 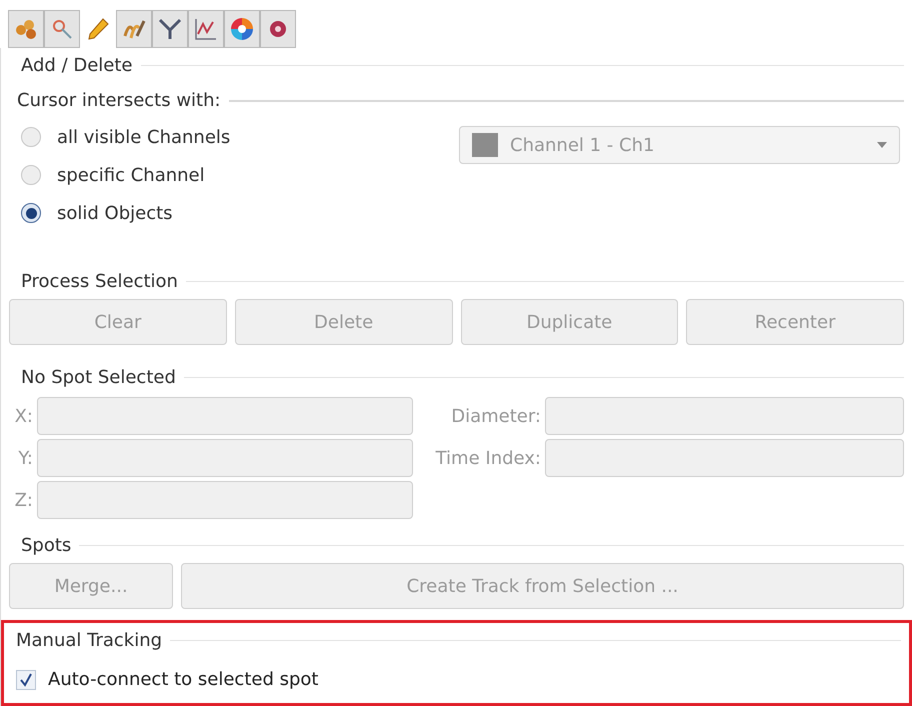 I want to click on group-title: Process Selection, so click(x=99, y=282).